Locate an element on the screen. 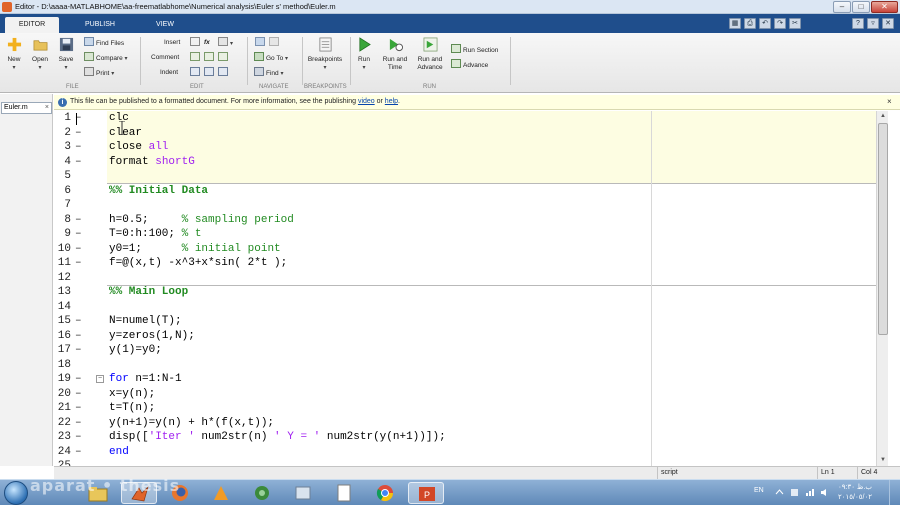 Image resolution: width=900 pixels, height=505 pixels. close-window-button: ✕ is located at coordinates (884, 7).